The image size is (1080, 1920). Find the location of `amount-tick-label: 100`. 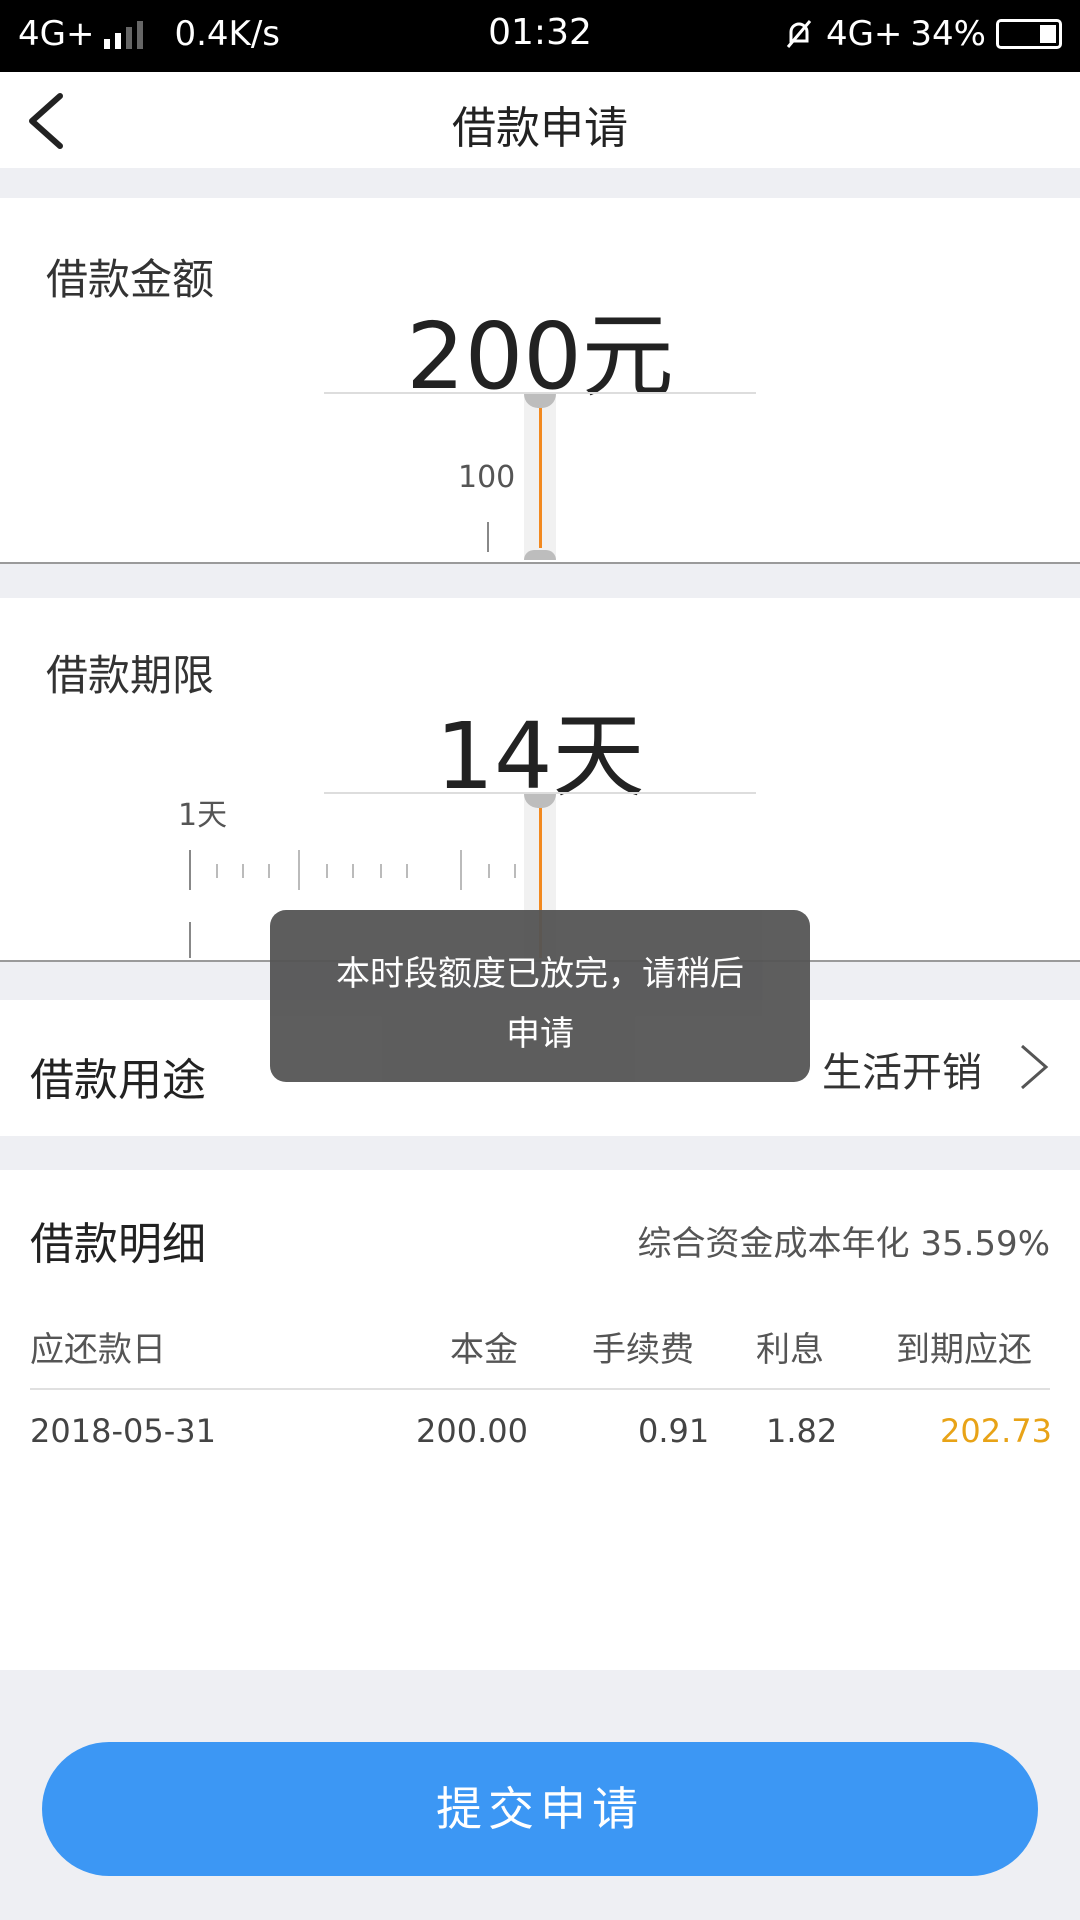

amount-tick-label: 100 is located at coordinates (487, 477).